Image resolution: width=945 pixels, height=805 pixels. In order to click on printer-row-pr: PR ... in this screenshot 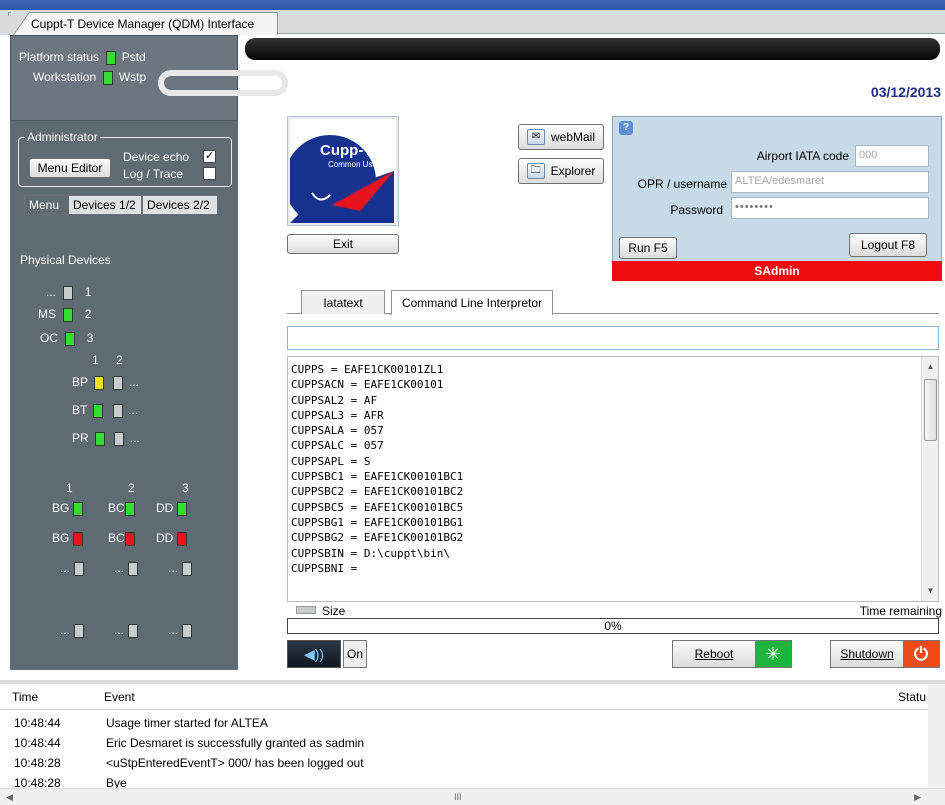, I will do `click(106, 438)`.